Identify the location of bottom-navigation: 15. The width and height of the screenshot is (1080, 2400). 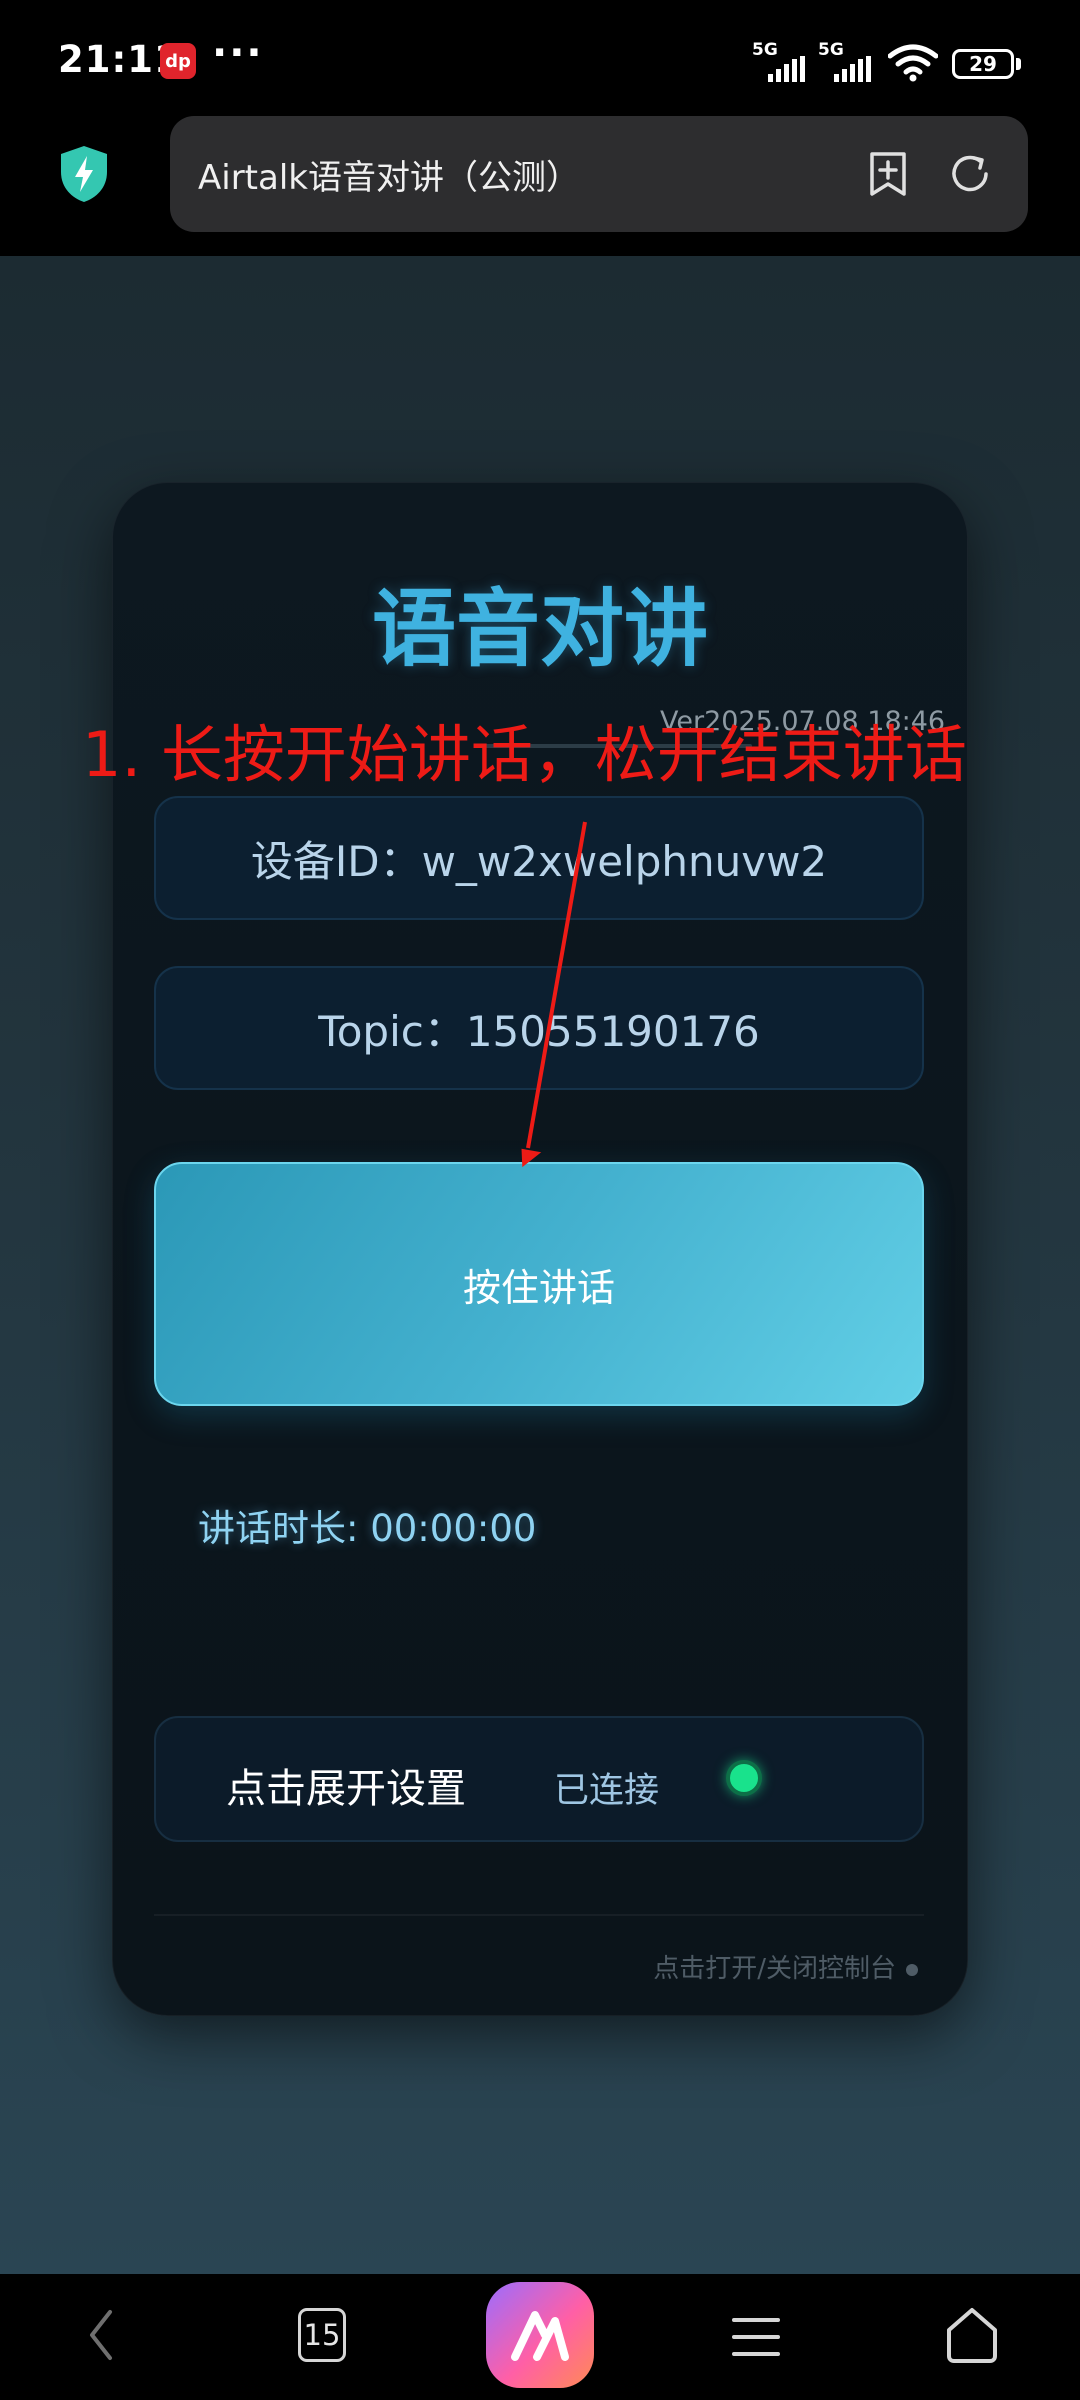
(540, 2337).